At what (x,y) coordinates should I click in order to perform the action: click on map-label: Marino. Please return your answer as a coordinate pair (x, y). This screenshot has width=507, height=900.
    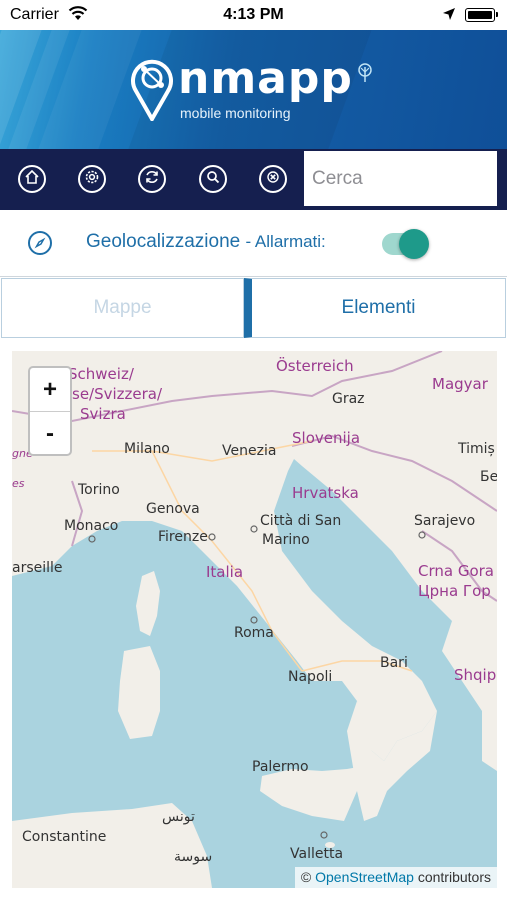
    Looking at the image, I should click on (286, 540).